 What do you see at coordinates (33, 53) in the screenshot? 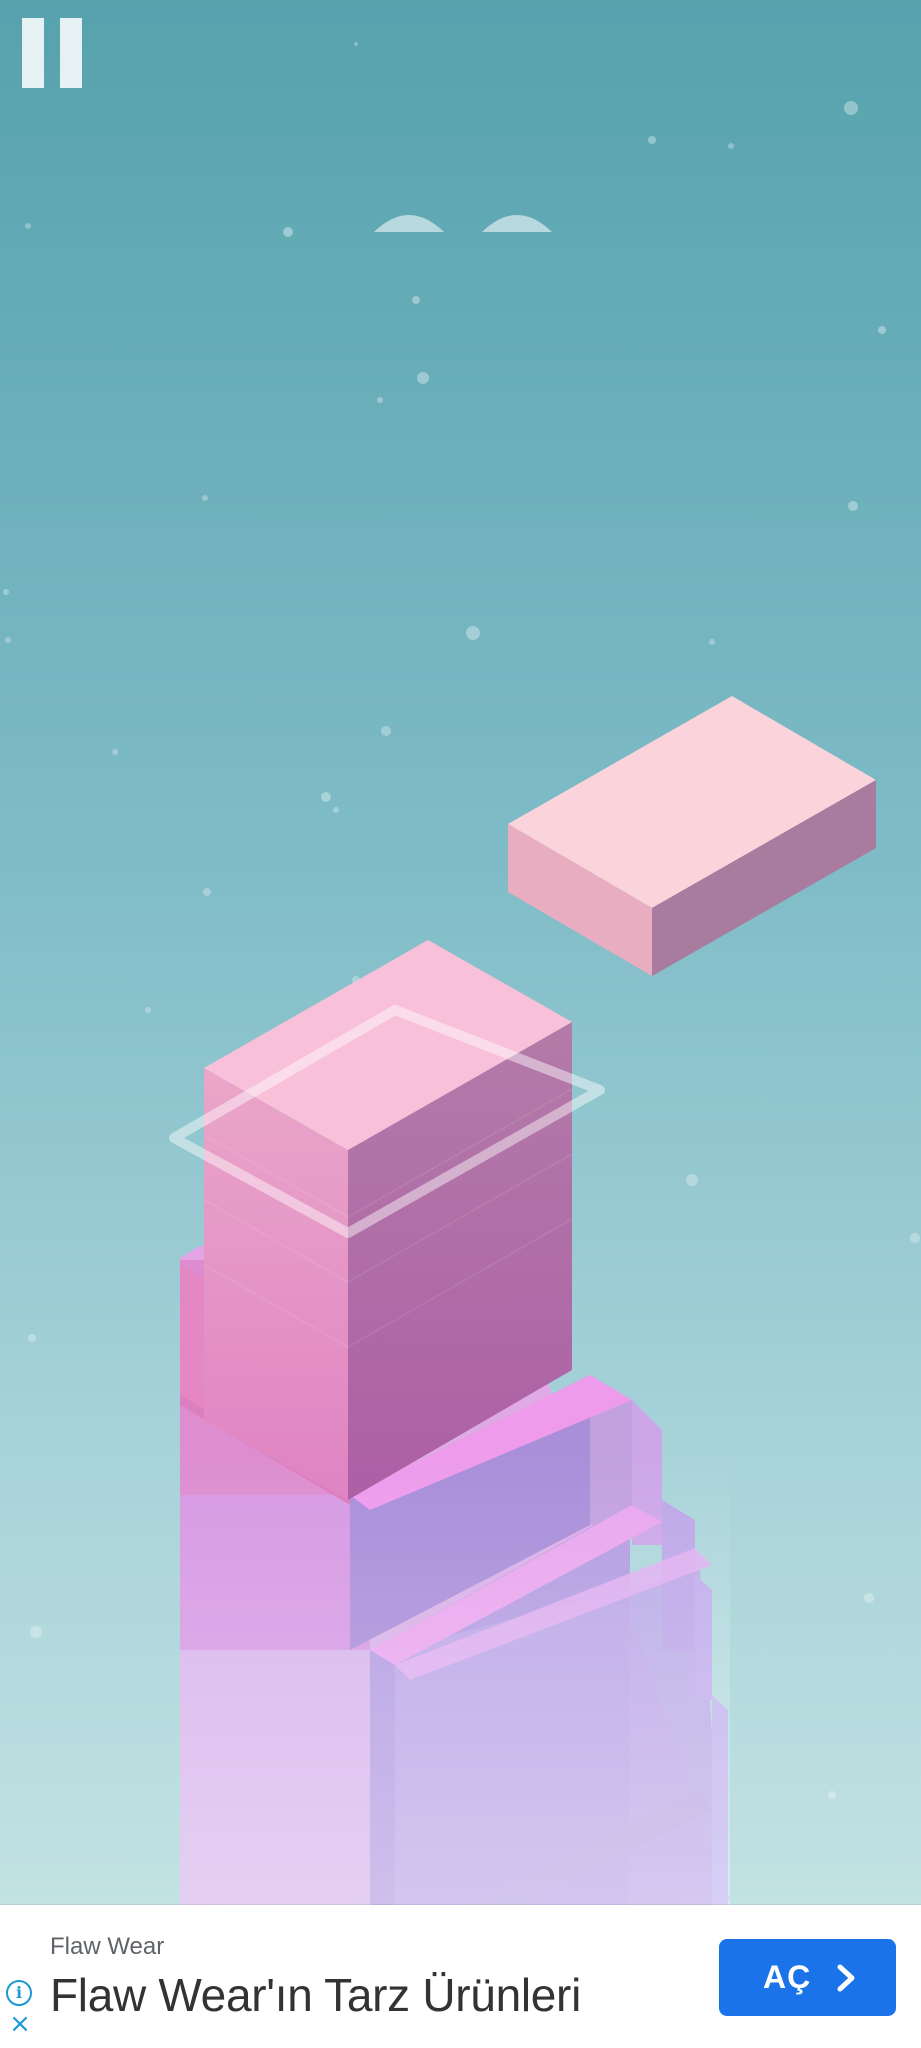
I see `pause-icon` at bounding box center [33, 53].